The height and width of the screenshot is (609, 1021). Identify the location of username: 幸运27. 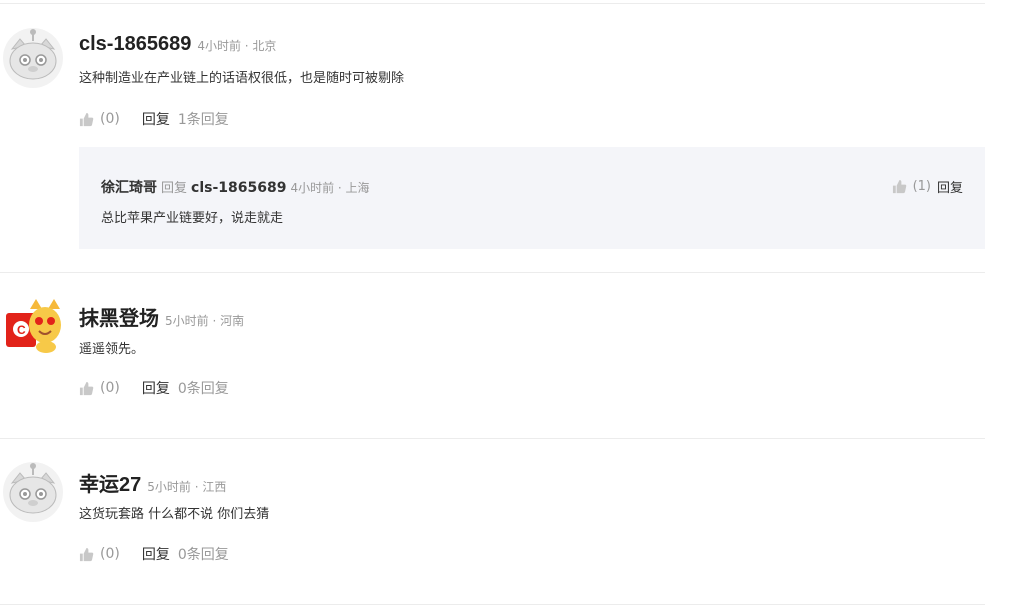
(110, 485).